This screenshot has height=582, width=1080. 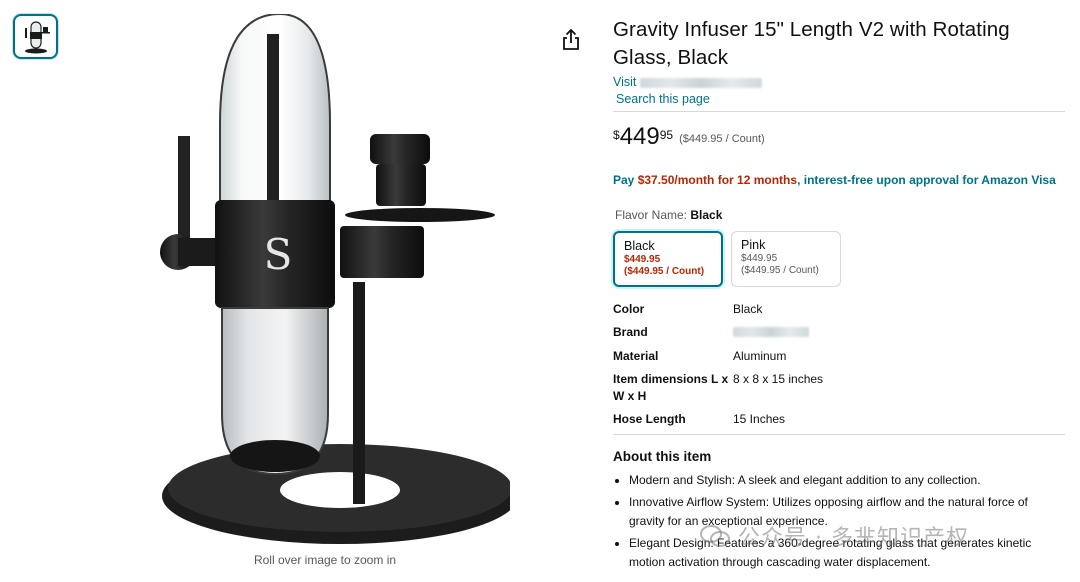 I want to click on price-whole: 449, so click(x=639, y=136).